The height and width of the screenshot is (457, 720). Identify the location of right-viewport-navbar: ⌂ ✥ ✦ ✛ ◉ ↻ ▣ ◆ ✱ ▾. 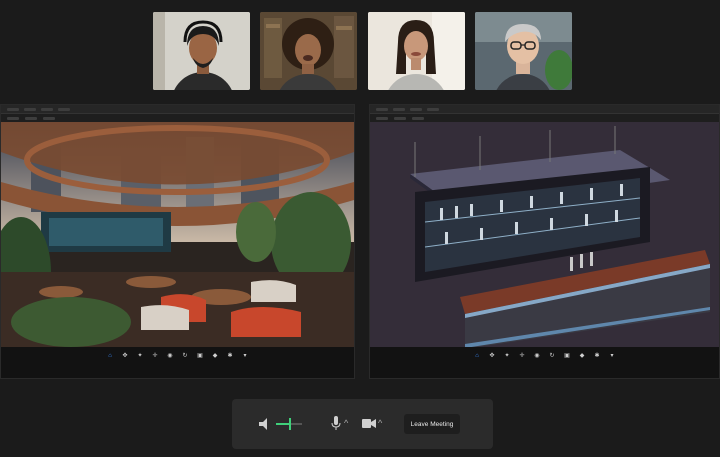
(544, 362).